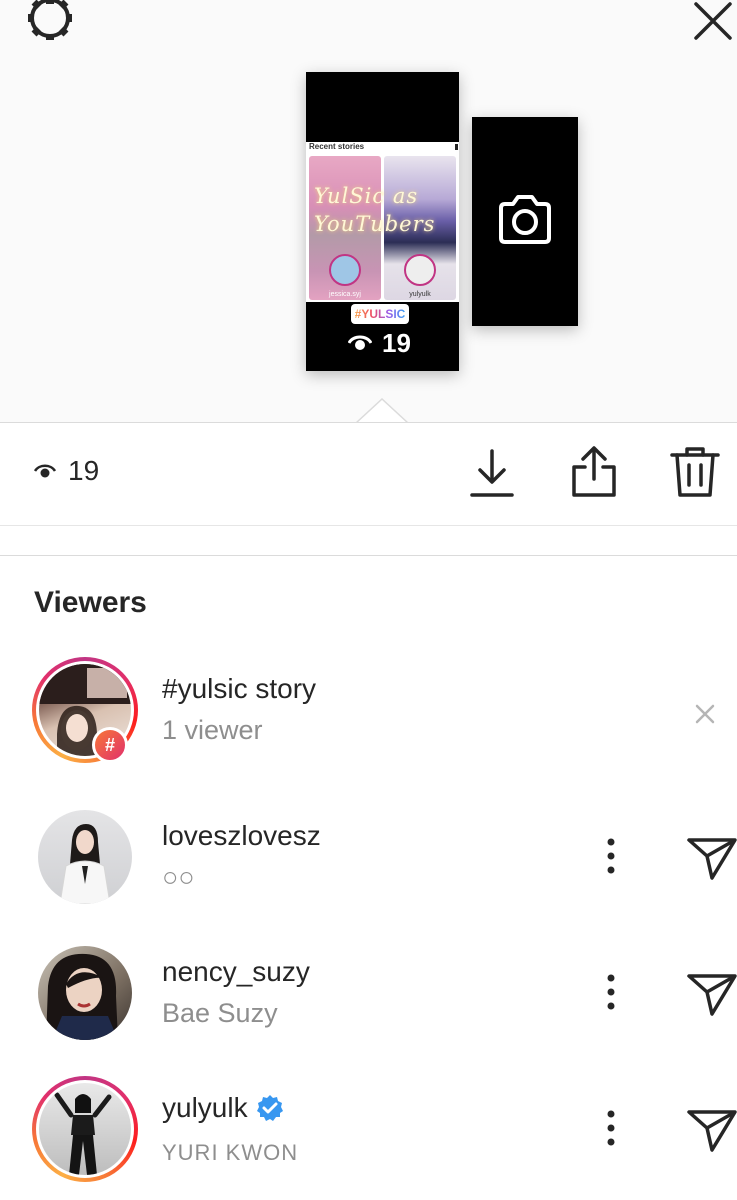  Describe the element at coordinates (705, 714) in the screenshot. I see `dismiss-icon` at that location.